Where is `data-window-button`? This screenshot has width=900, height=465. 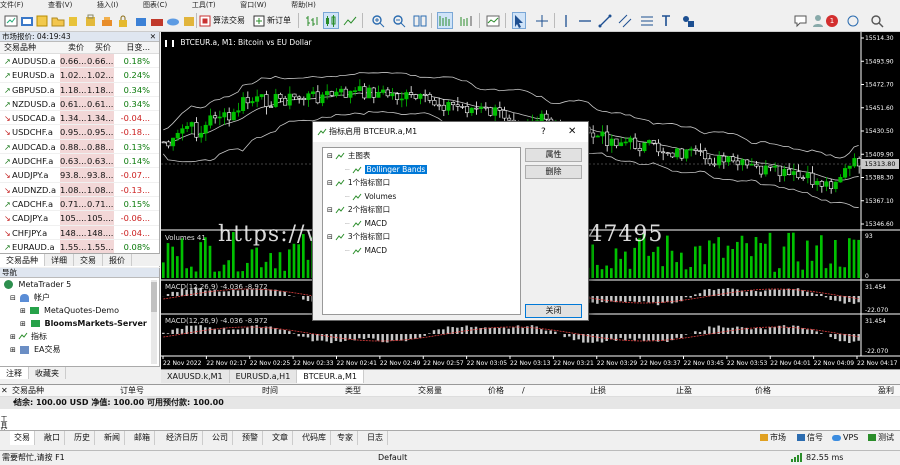
data-window-button is located at coordinates (73, 20).